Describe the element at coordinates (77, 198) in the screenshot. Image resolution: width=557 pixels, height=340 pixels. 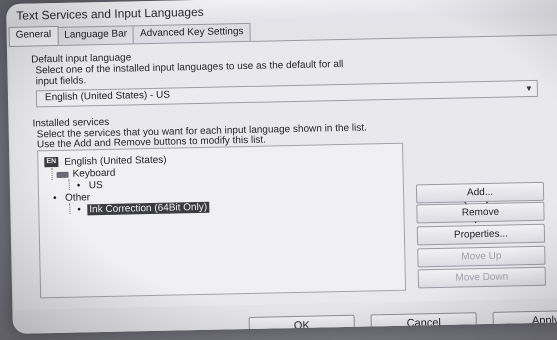
I see `tree-item-other: Other` at that location.